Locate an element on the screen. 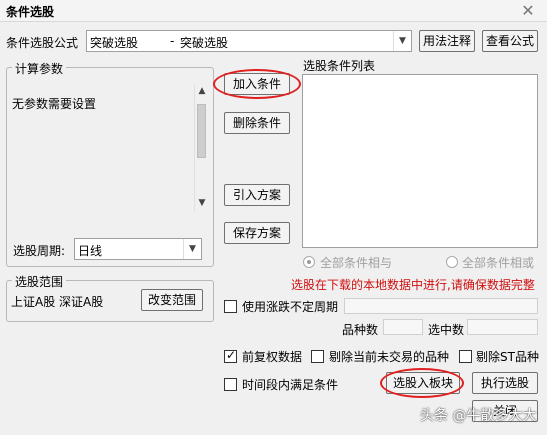 Image resolution: width=547 pixels, height=435 pixels. exclude-st-label: 剔除ST品种 is located at coordinates (507, 357).